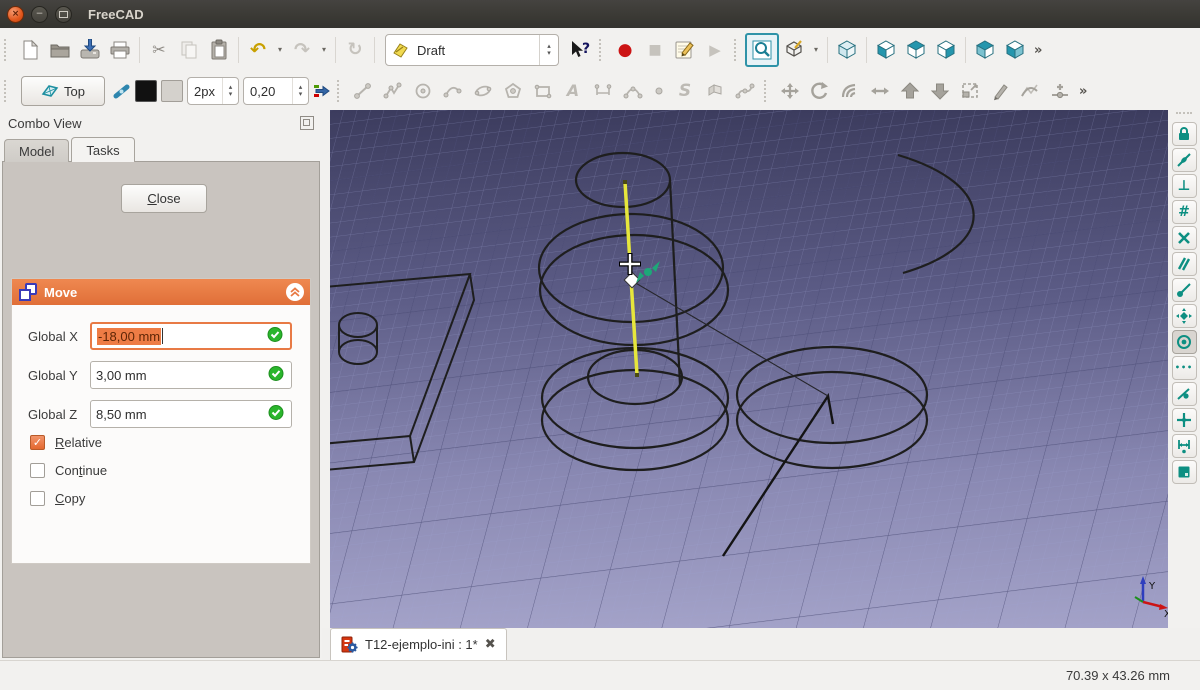 The width and height of the screenshot is (1200, 690). Describe the element at coordinates (472, 50) in the screenshot. I see `workbench-selector: Draft ▴ ▾` at that location.